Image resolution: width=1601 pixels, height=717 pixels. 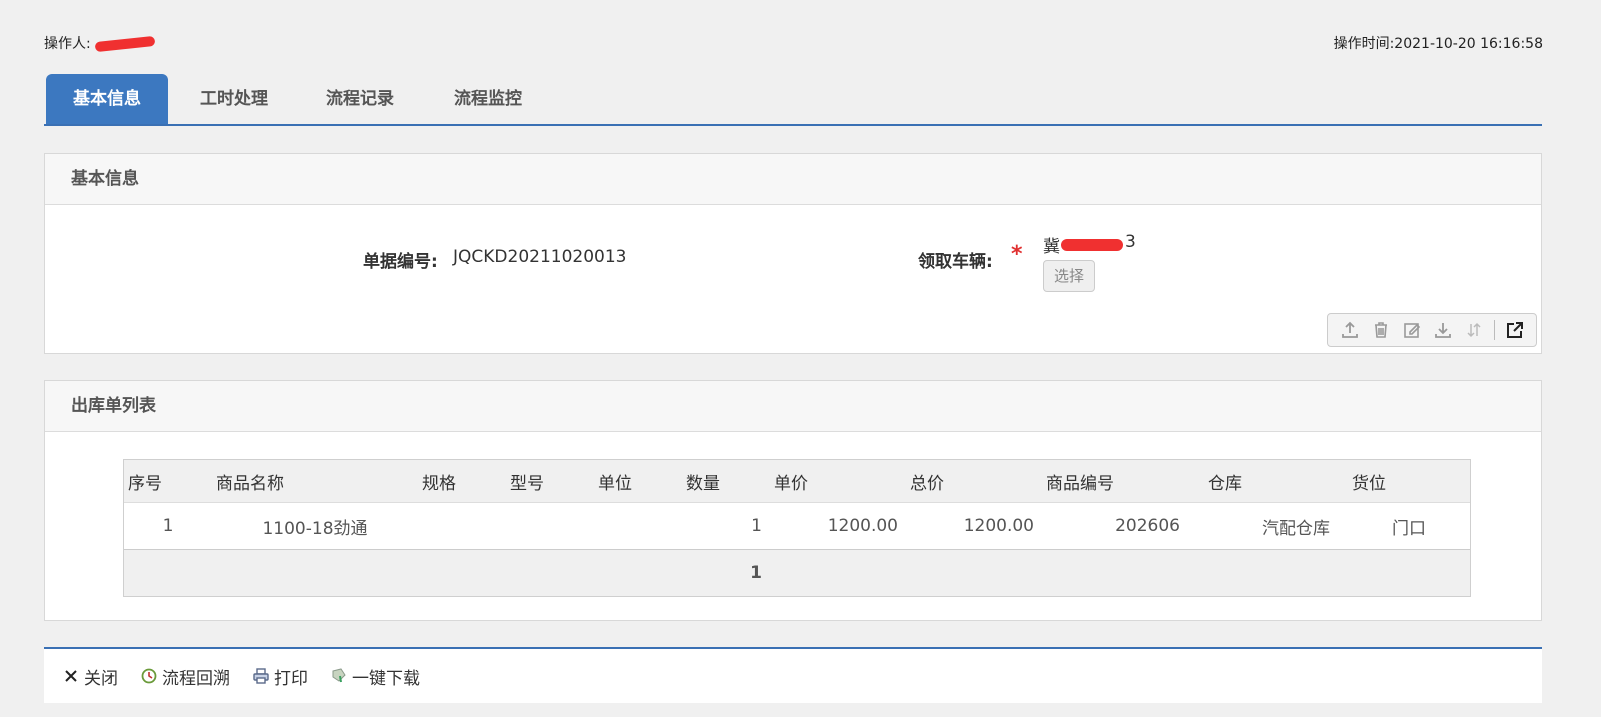 What do you see at coordinates (315, 481) in the screenshot?
I see `col-header: 商品名称` at bounding box center [315, 481].